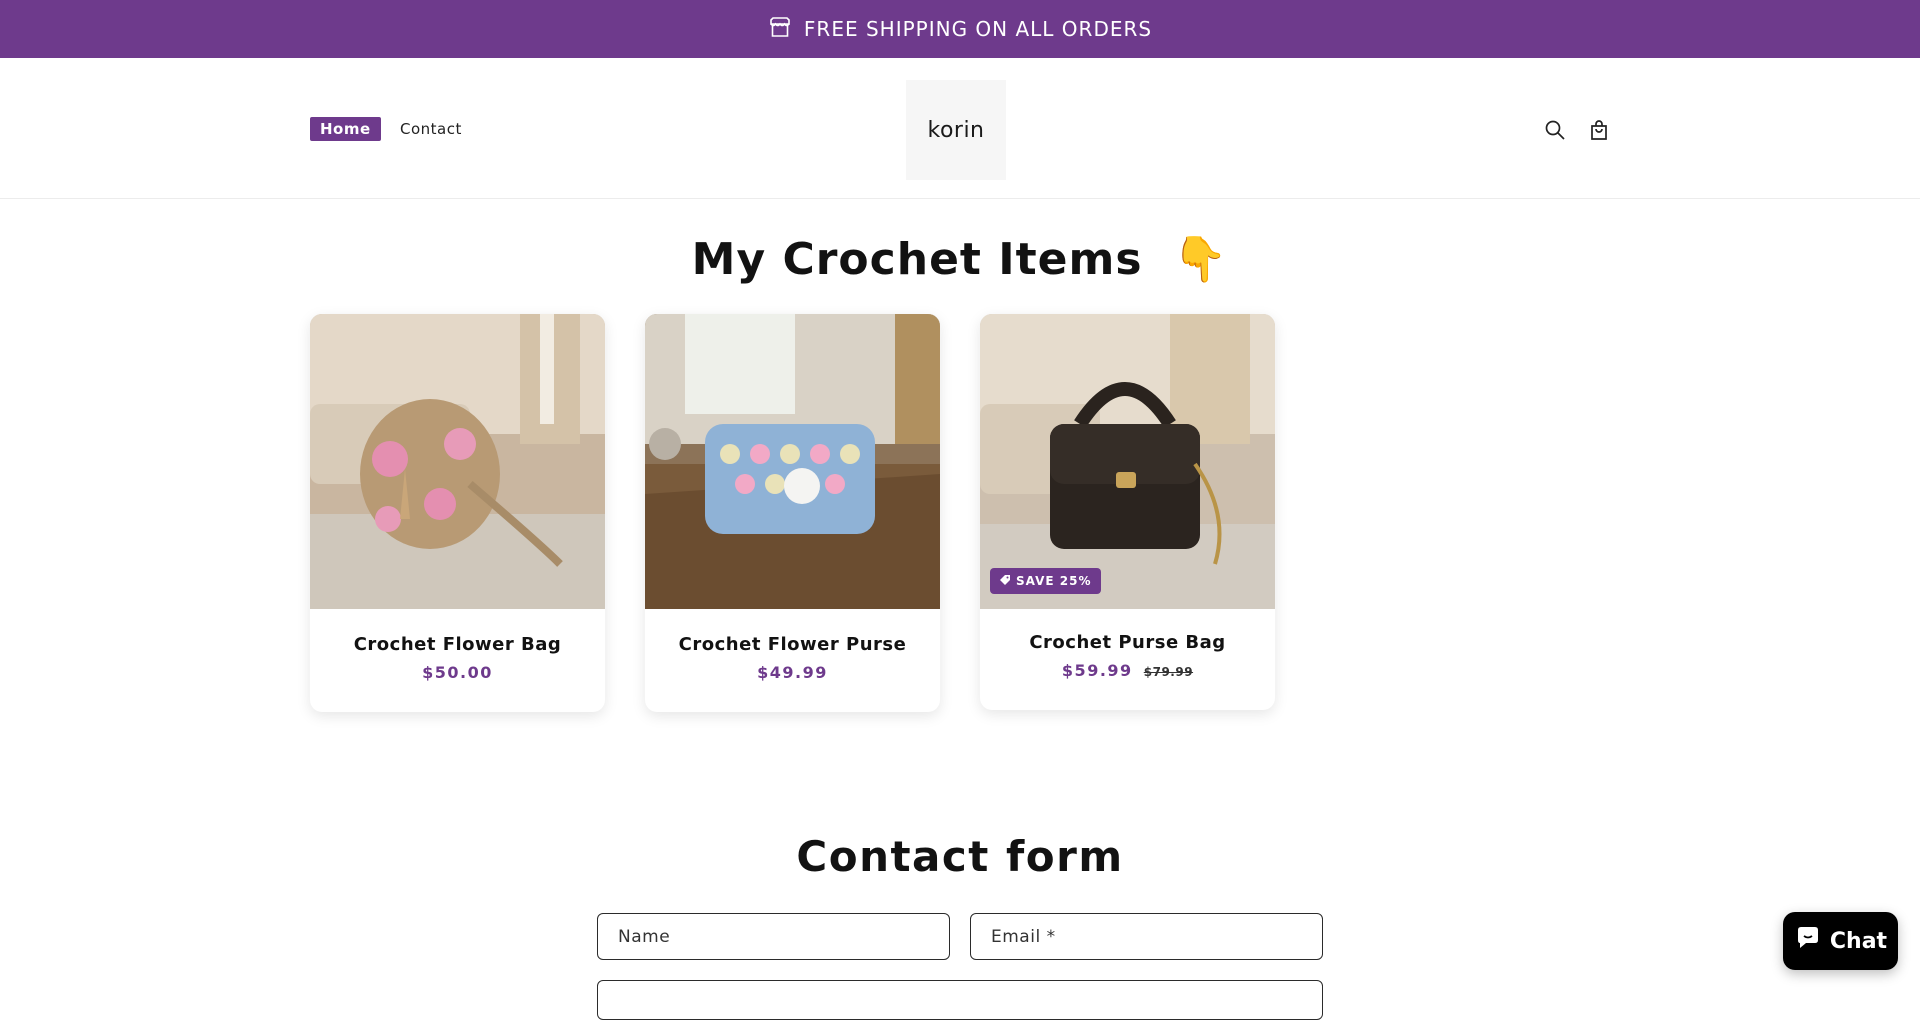  Describe the element at coordinates (1599, 130) in the screenshot. I see `cart-icon` at that location.